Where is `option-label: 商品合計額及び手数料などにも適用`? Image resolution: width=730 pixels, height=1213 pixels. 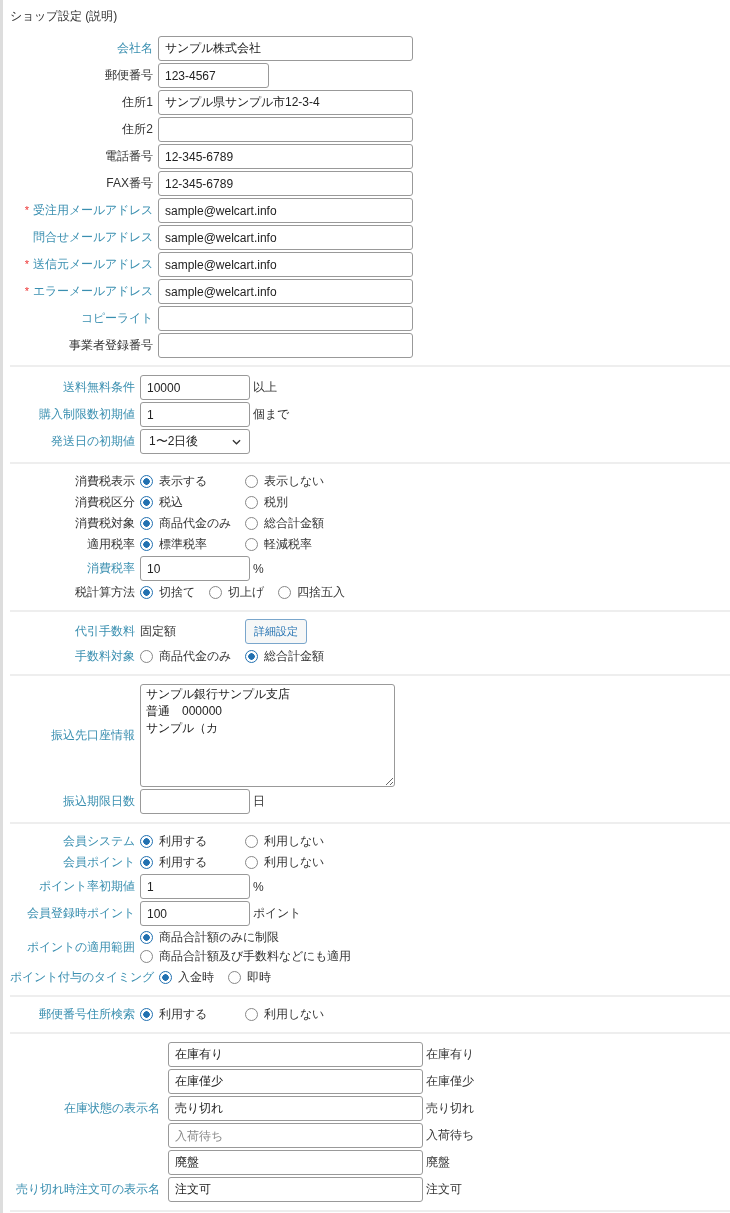
option-label: 商品合計額及び手数料などにも適用 is located at coordinates (255, 956).